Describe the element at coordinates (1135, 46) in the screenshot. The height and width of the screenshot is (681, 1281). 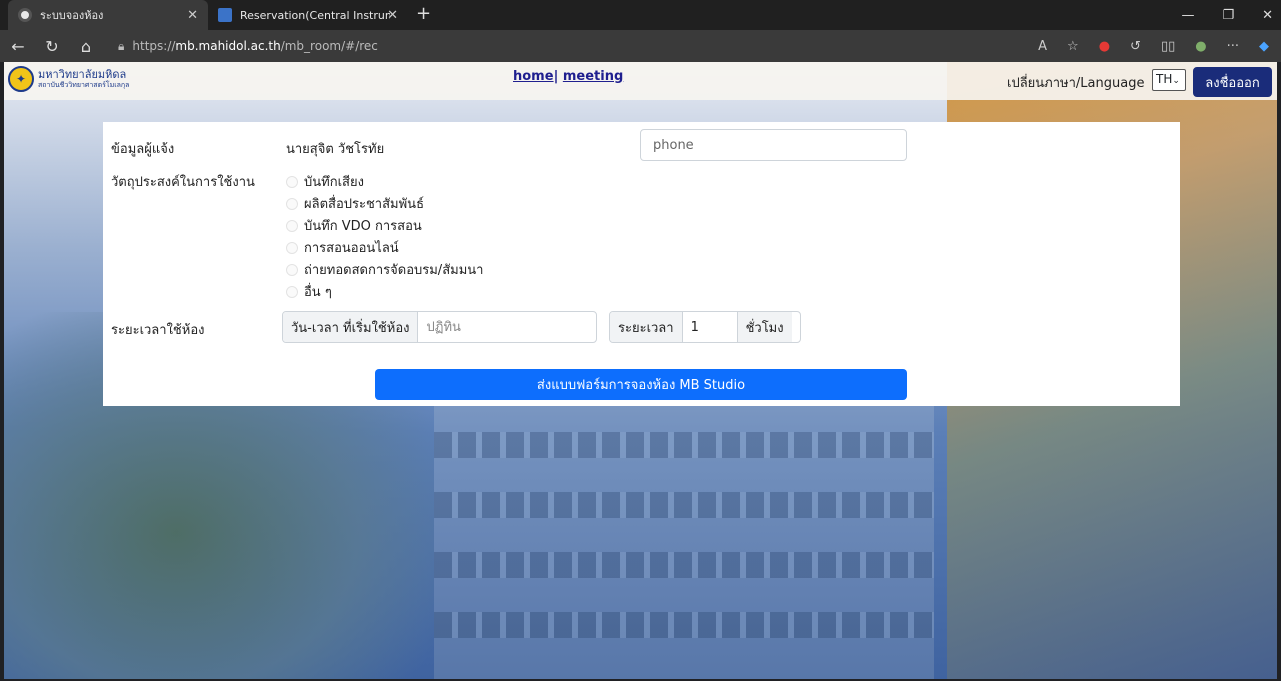
I see `refresh-extension-icon: ↺` at that location.